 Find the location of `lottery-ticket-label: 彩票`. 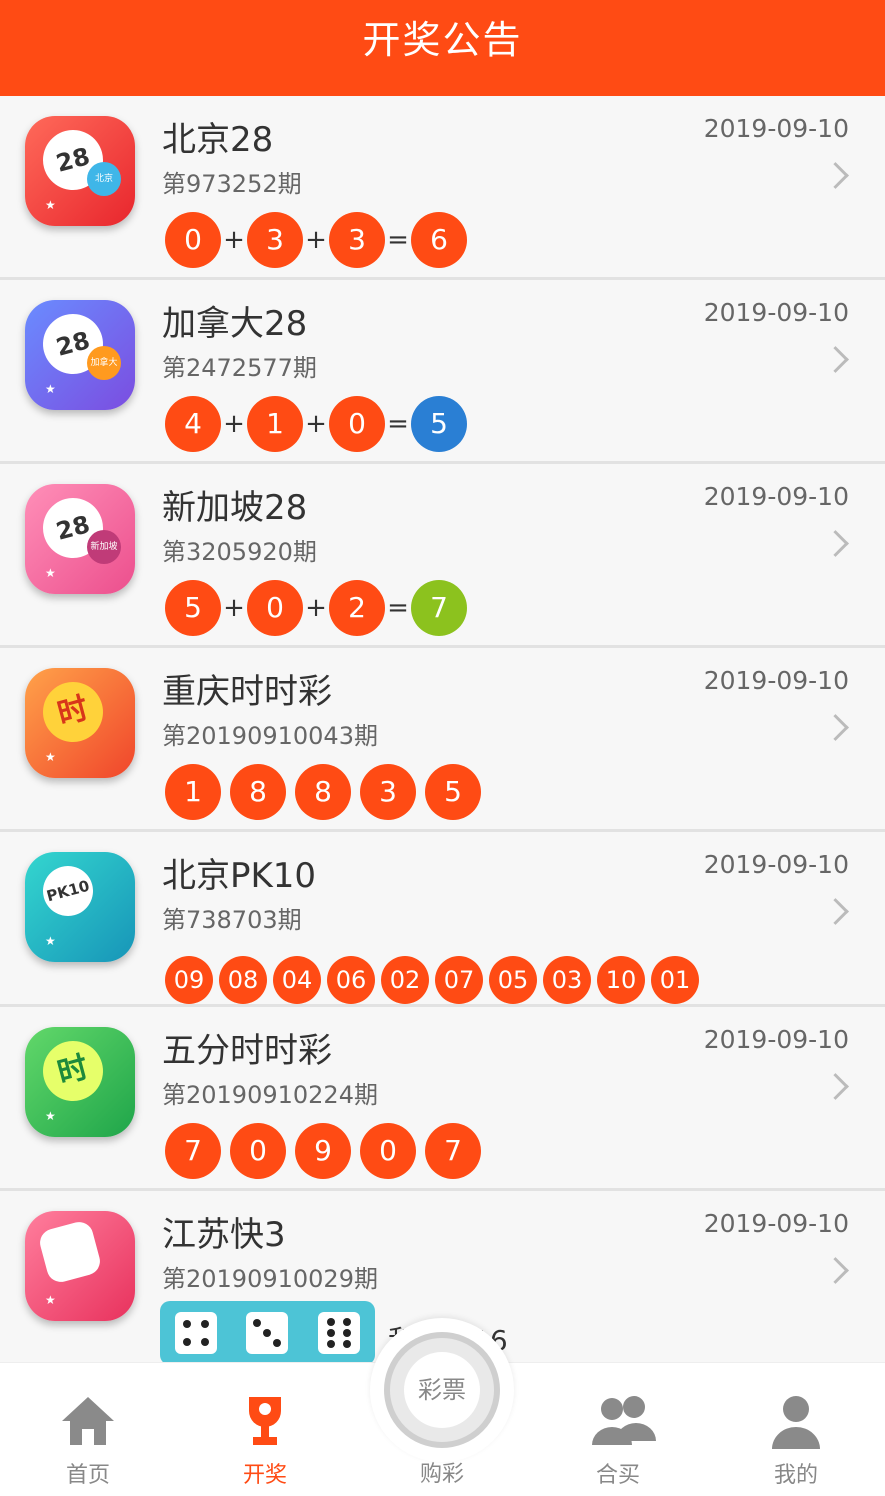

lottery-ticket-label: 彩票 is located at coordinates (442, 1390).